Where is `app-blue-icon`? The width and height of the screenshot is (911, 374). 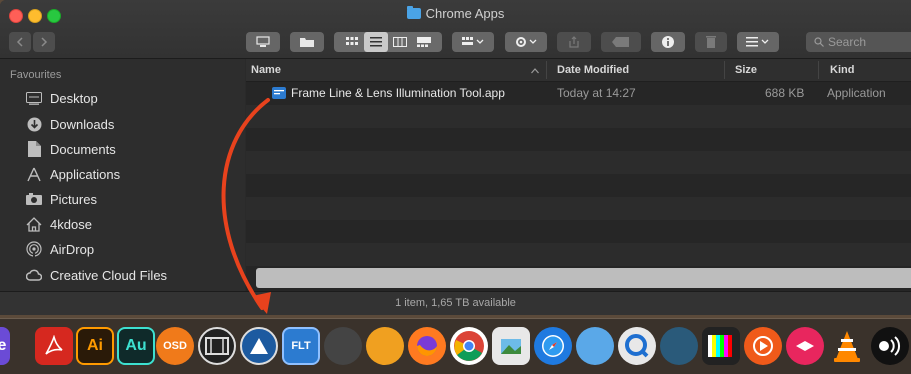
app-blue-icon is located at coordinates (595, 346).